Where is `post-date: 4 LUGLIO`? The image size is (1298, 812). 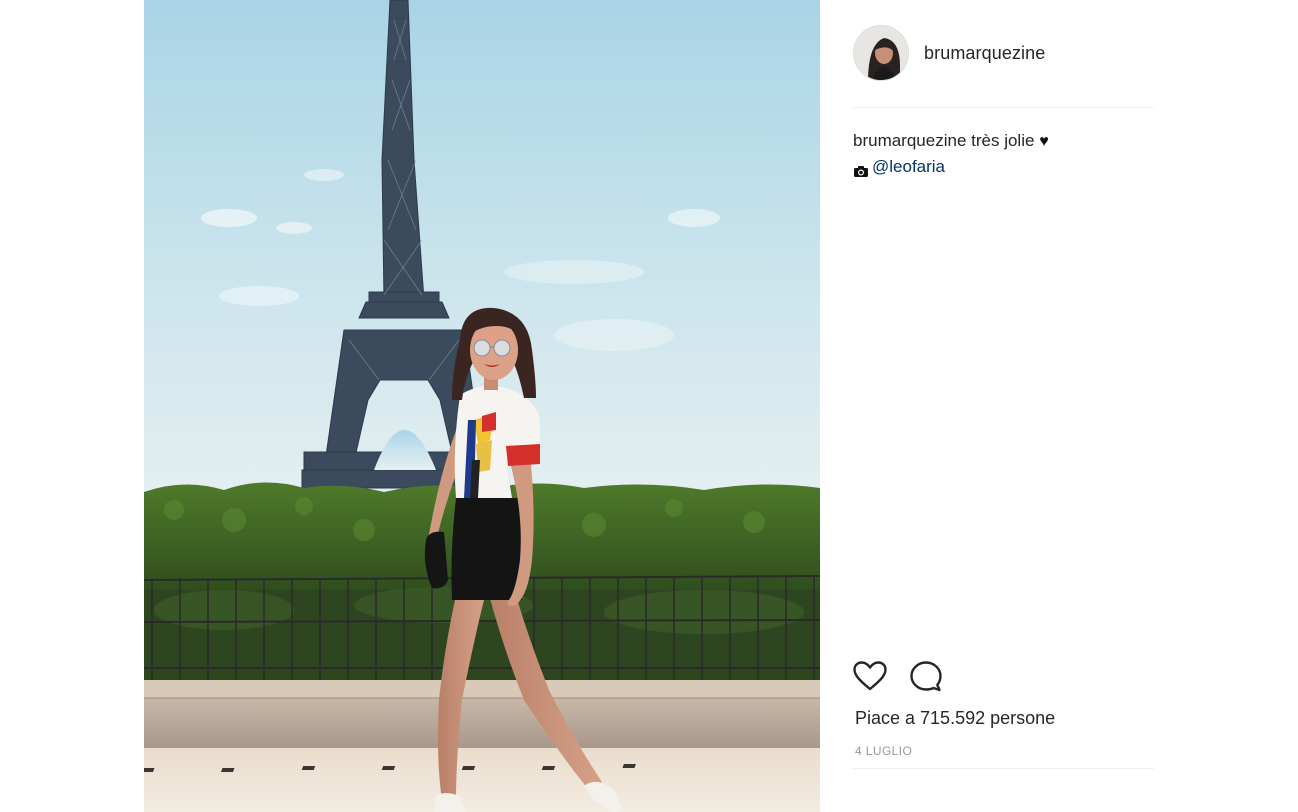 post-date: 4 LUGLIO is located at coordinates (884, 751).